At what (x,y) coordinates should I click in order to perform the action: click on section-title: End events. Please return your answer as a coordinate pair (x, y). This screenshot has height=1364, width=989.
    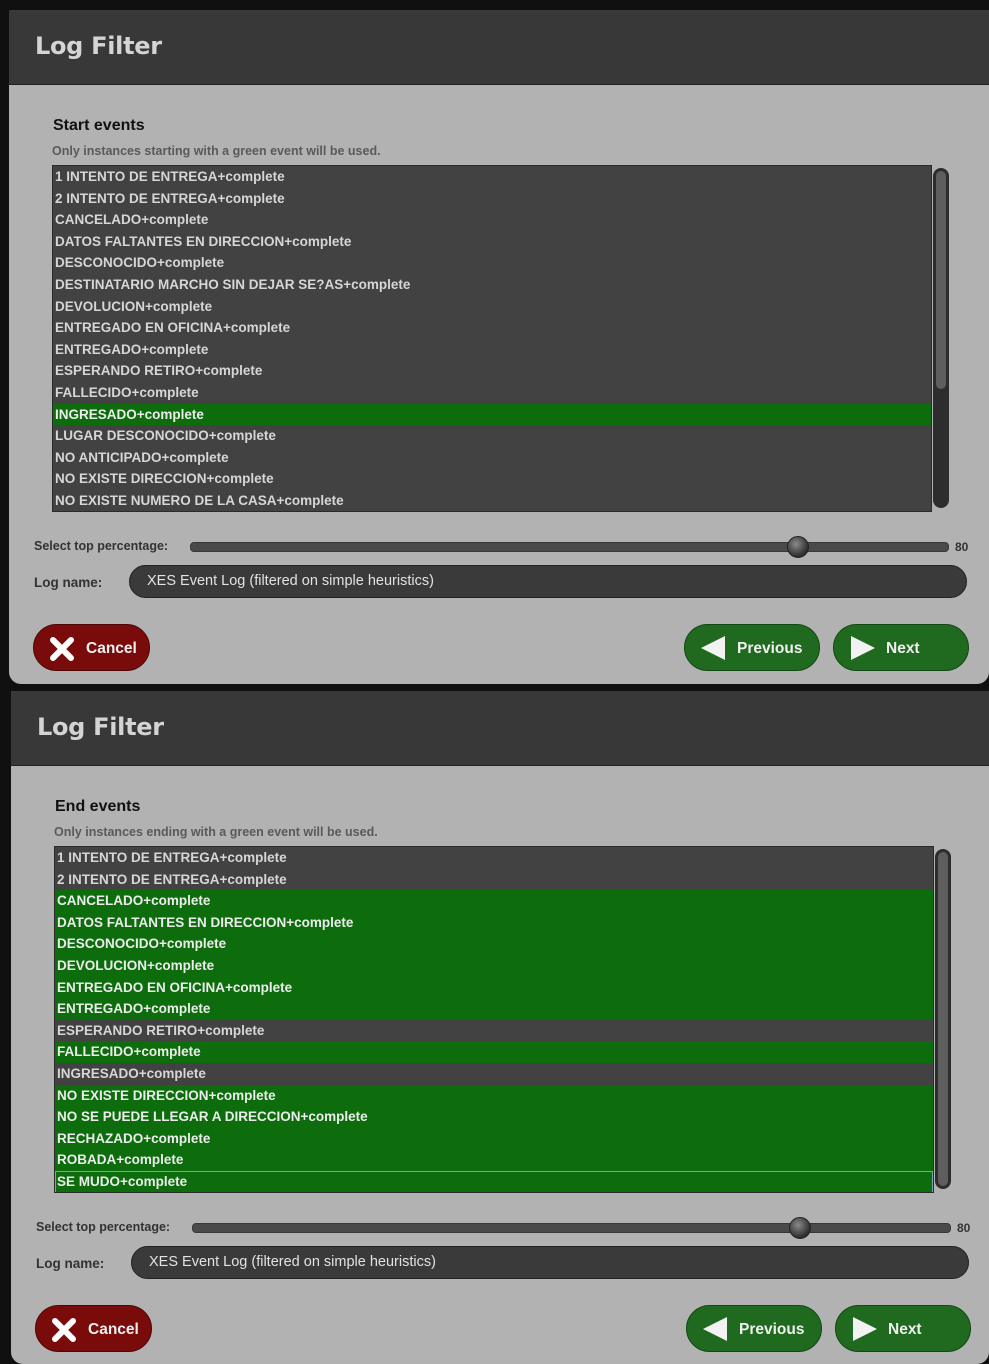
    Looking at the image, I should click on (98, 806).